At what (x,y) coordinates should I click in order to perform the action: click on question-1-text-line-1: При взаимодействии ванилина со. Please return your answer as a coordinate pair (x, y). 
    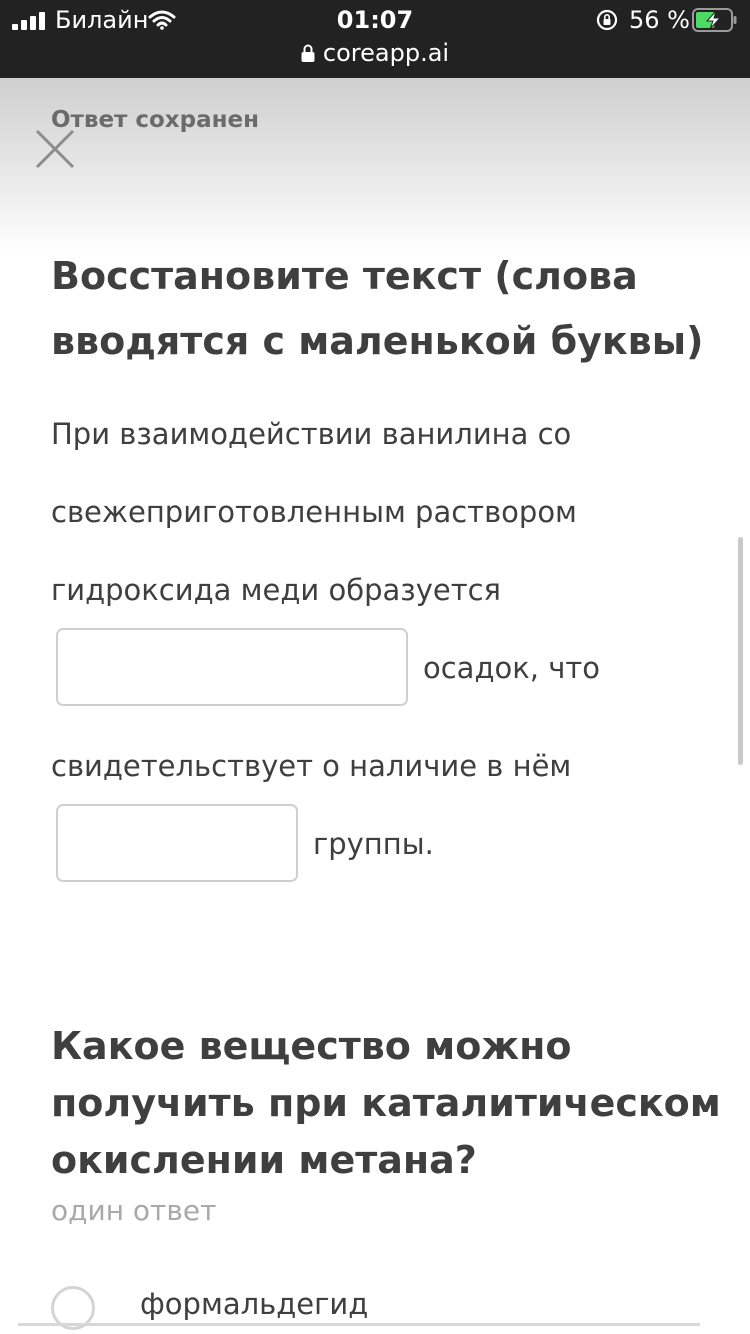
    Looking at the image, I should click on (311, 434).